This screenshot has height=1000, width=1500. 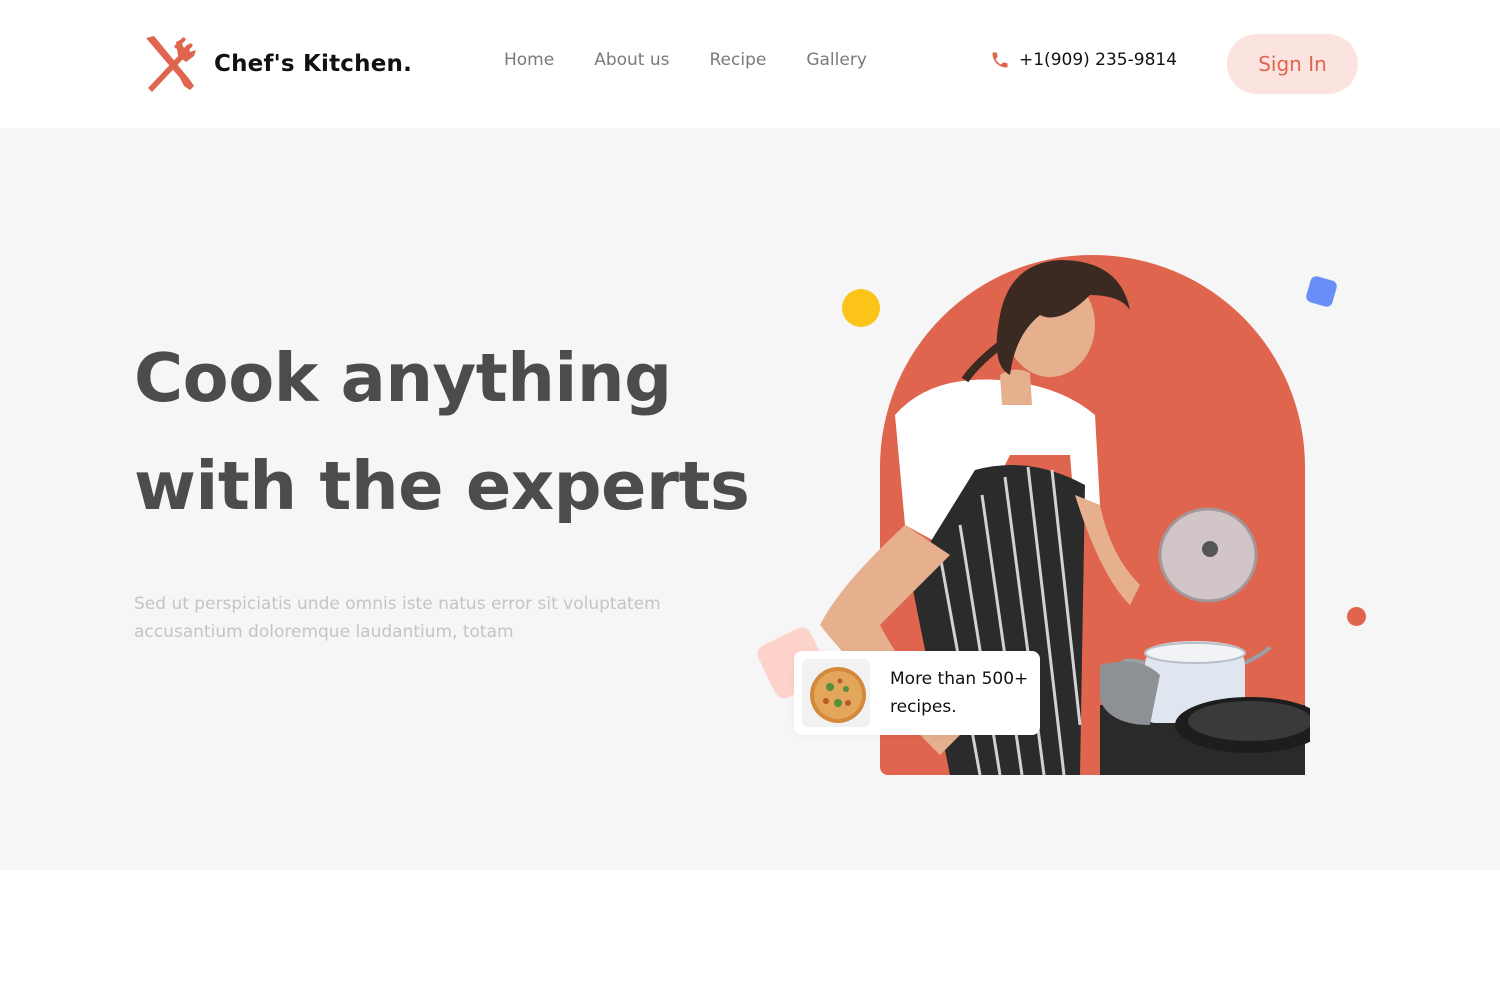 I want to click on nav-home: Home, so click(x=529, y=60).